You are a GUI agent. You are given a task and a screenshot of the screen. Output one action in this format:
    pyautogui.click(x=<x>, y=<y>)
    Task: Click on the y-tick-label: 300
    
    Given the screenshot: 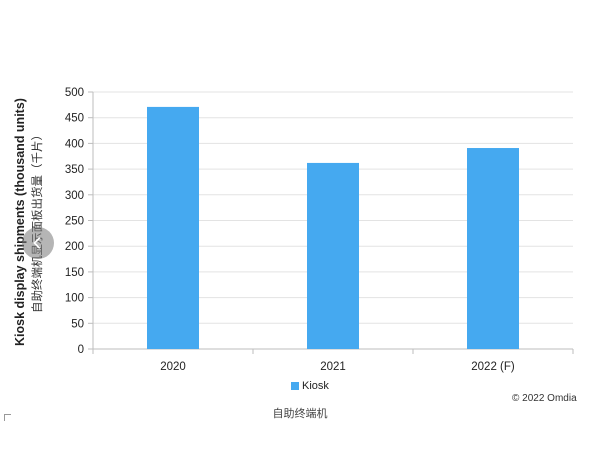 What is the action you would take?
    pyautogui.click(x=74, y=196)
    